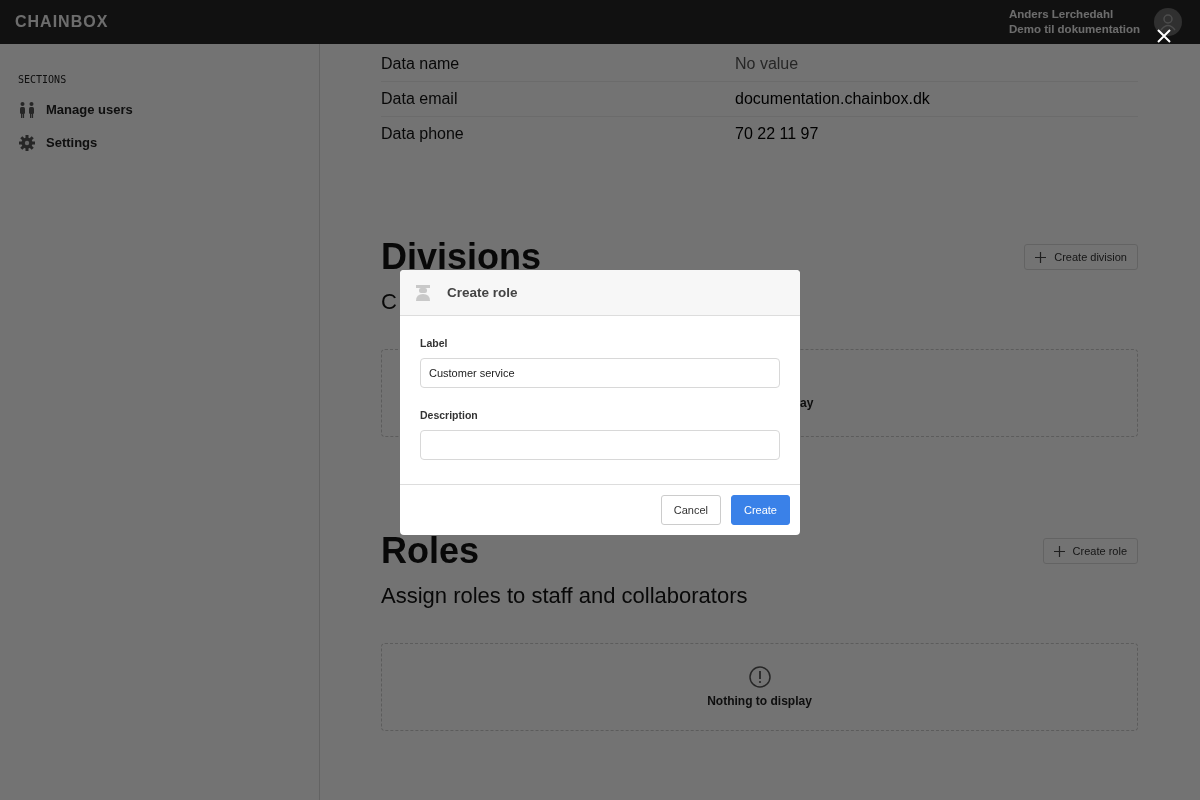  What do you see at coordinates (159, 142) in the screenshot?
I see `sidebar-item: Settings` at bounding box center [159, 142].